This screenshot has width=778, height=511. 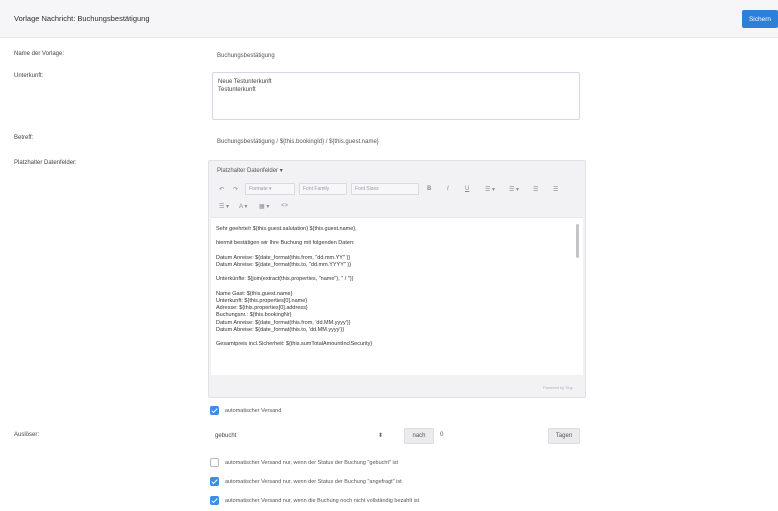 I want to click on trigger-select: gebucht, so click(x=299, y=436).